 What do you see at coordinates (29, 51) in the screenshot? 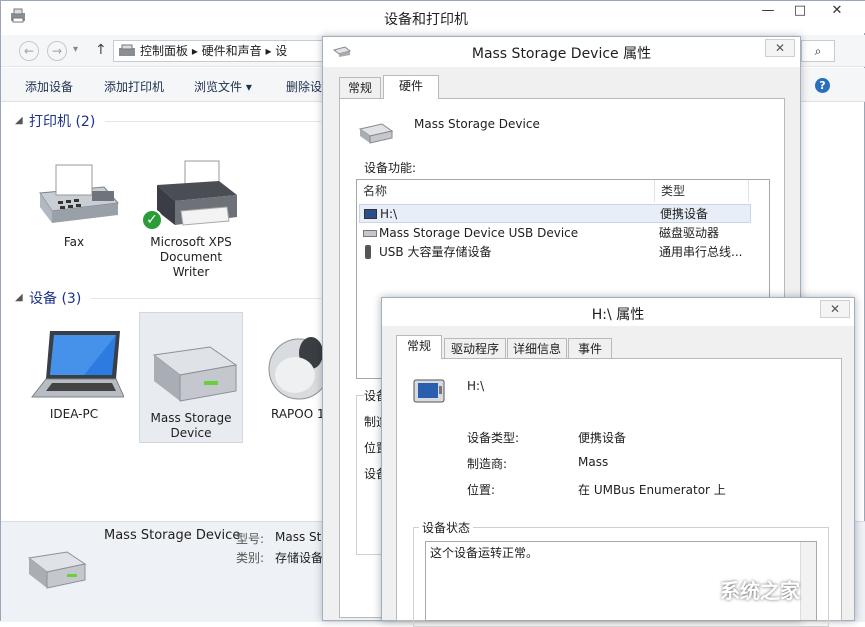
I see `back-button: ←` at bounding box center [29, 51].